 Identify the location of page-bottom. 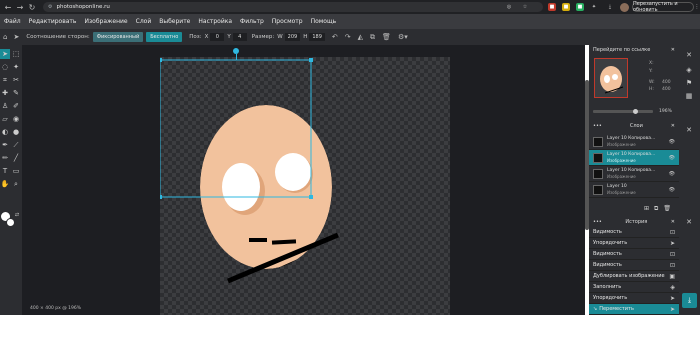
(350, 330).